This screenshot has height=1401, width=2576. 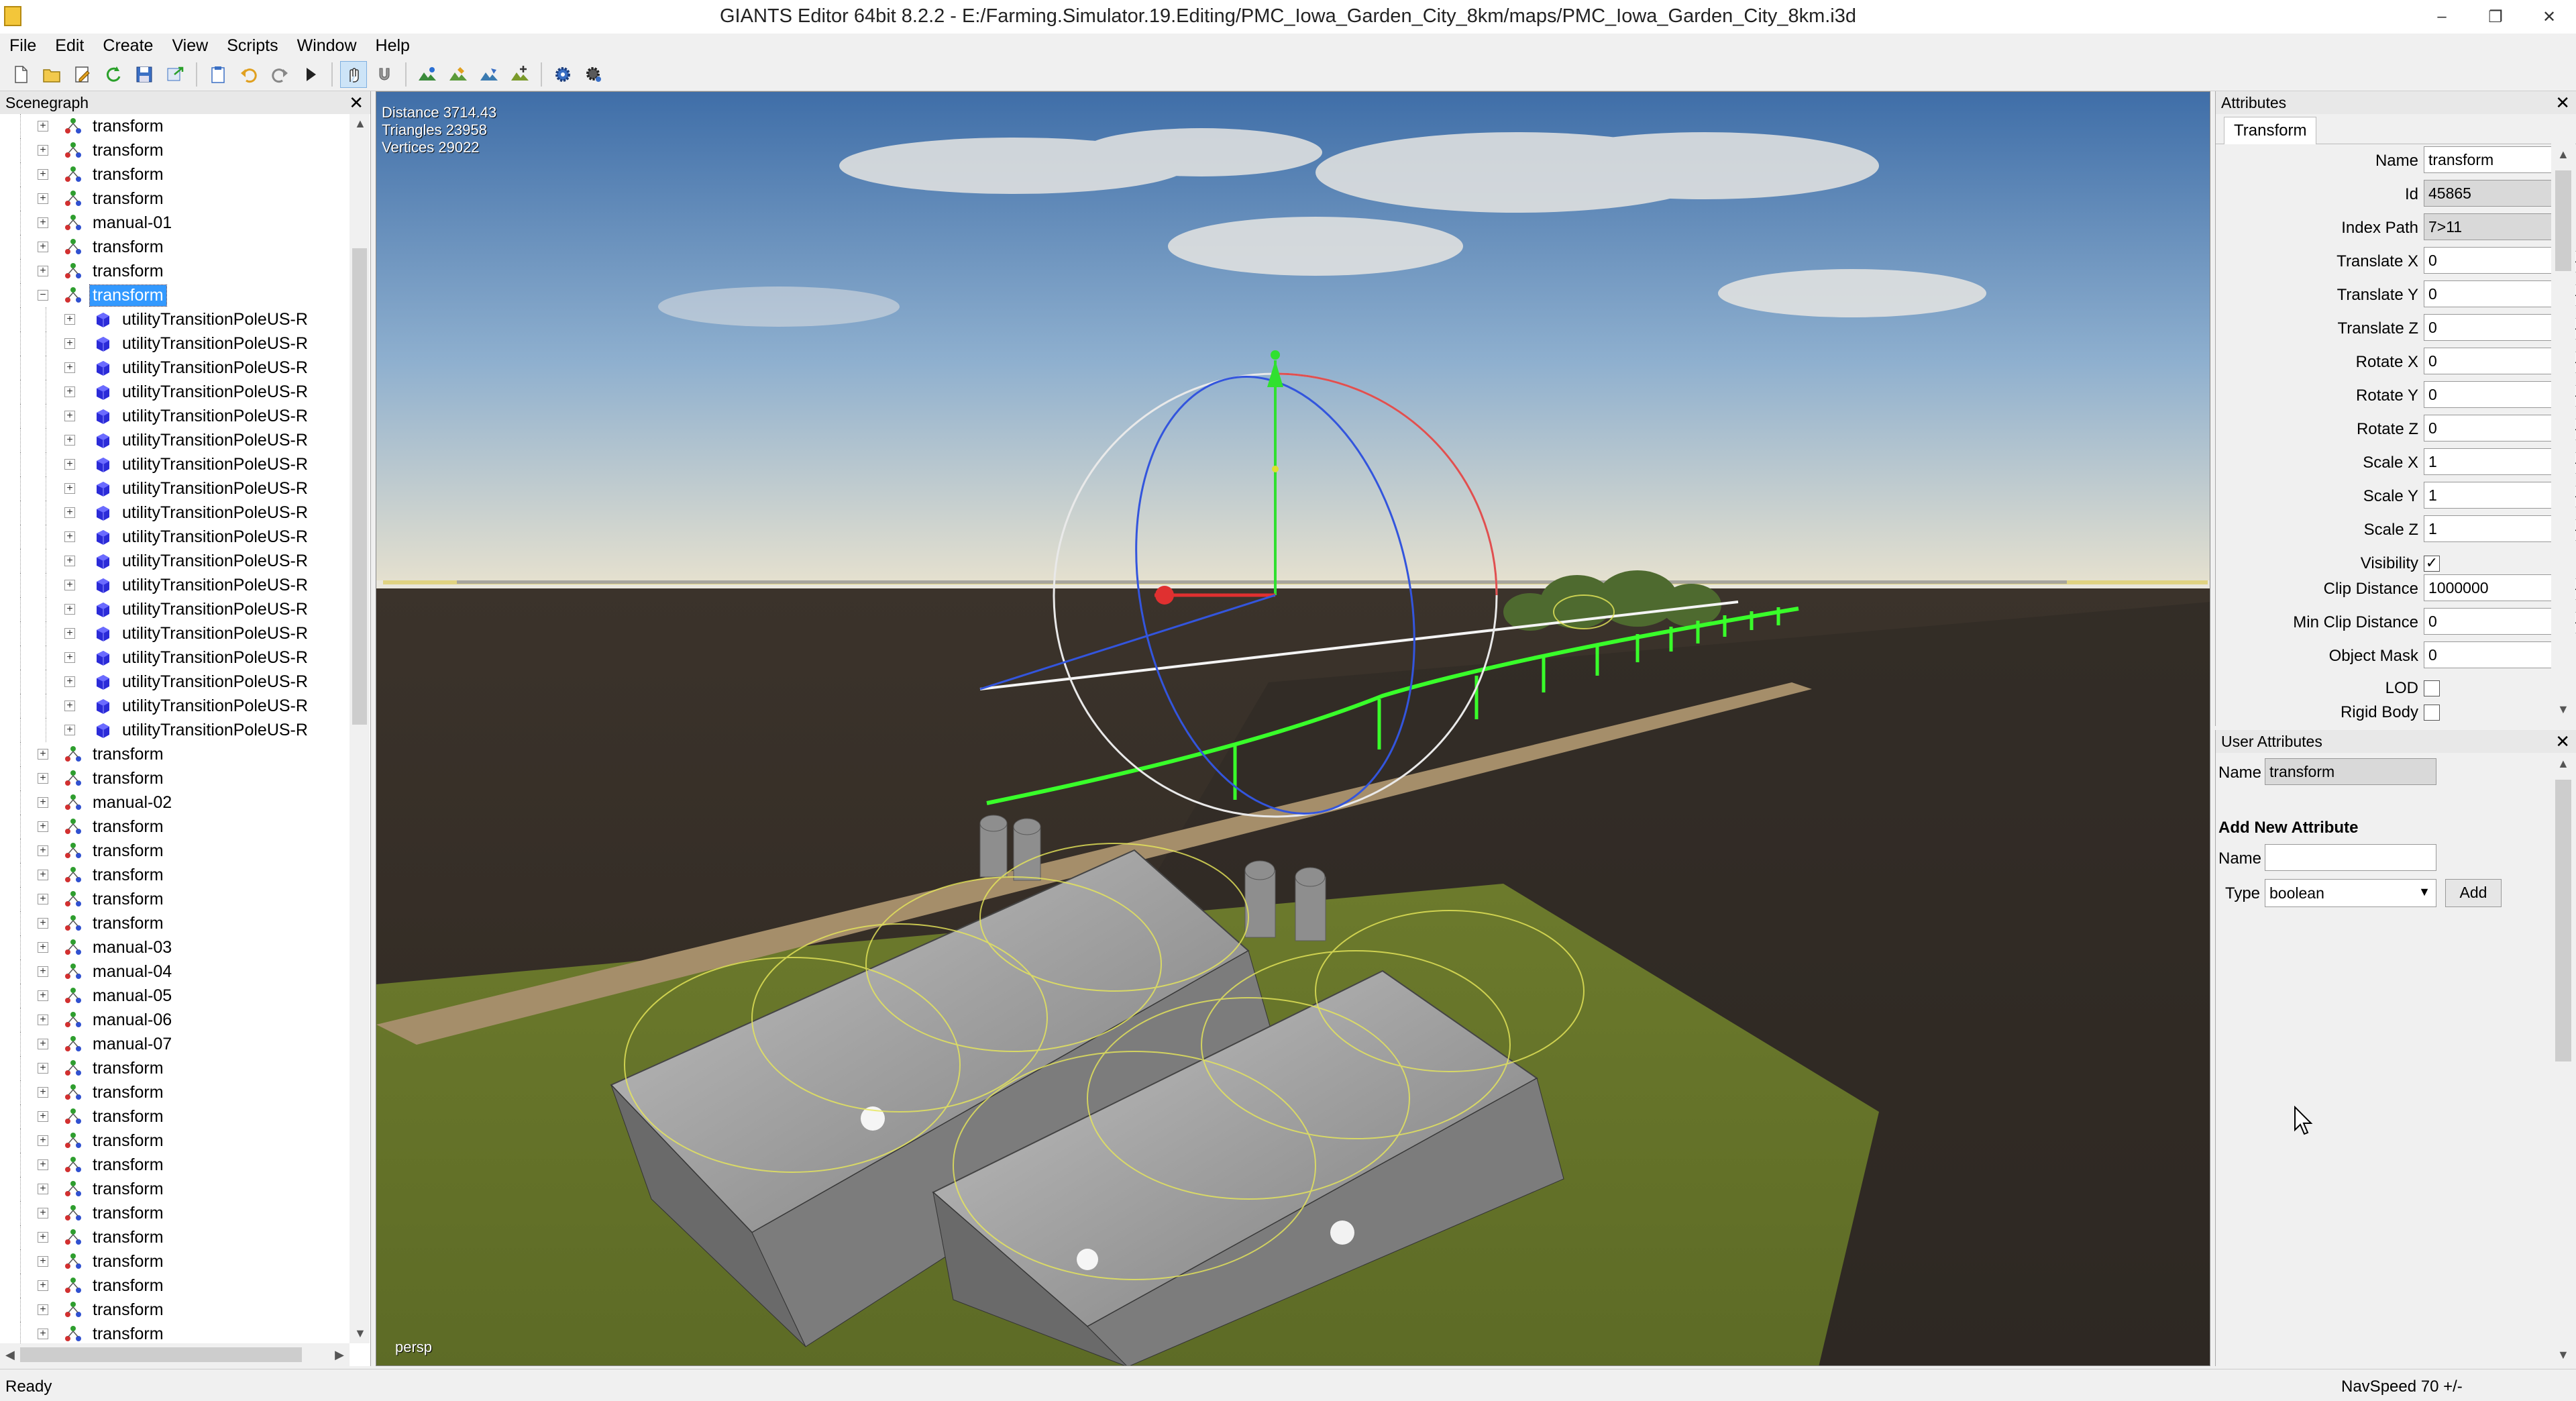 I want to click on tree-row: + manual-07, so click(x=174, y=1044).